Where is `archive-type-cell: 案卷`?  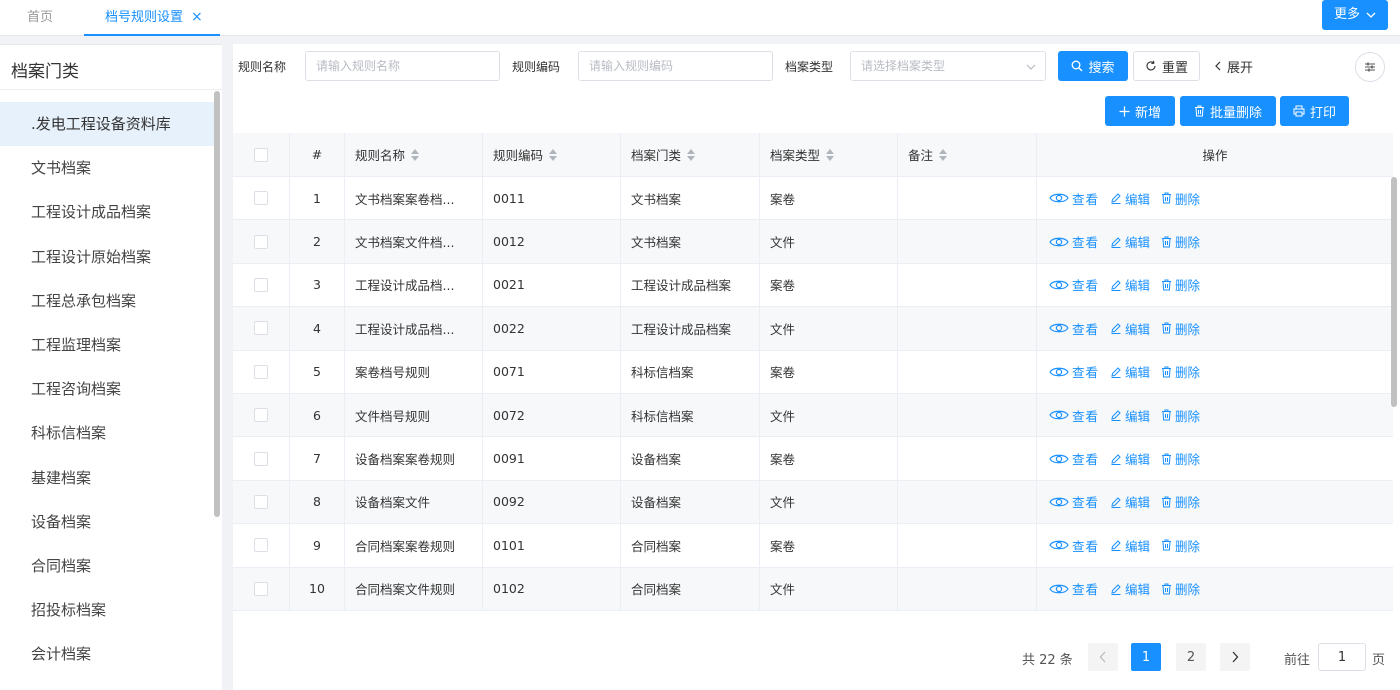
archive-type-cell: 案卷 is located at coordinates (829, 285).